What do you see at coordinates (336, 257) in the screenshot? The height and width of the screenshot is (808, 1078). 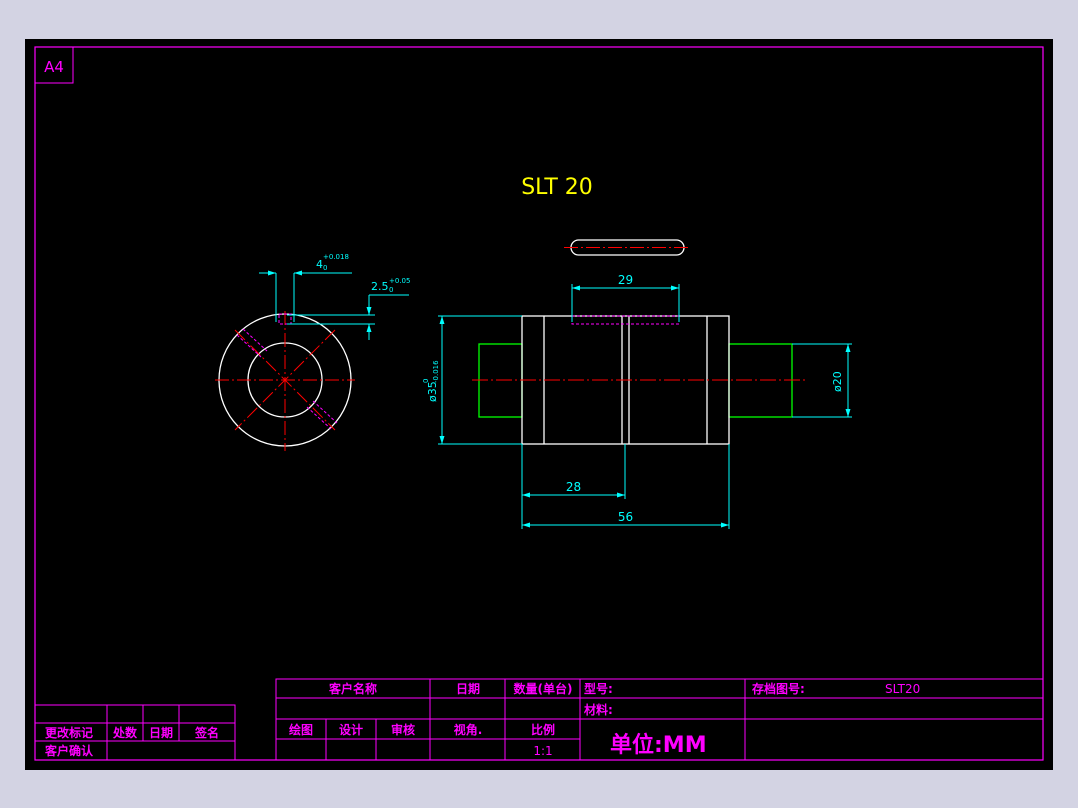 I see `slot-width-upper-tol: +0.018` at bounding box center [336, 257].